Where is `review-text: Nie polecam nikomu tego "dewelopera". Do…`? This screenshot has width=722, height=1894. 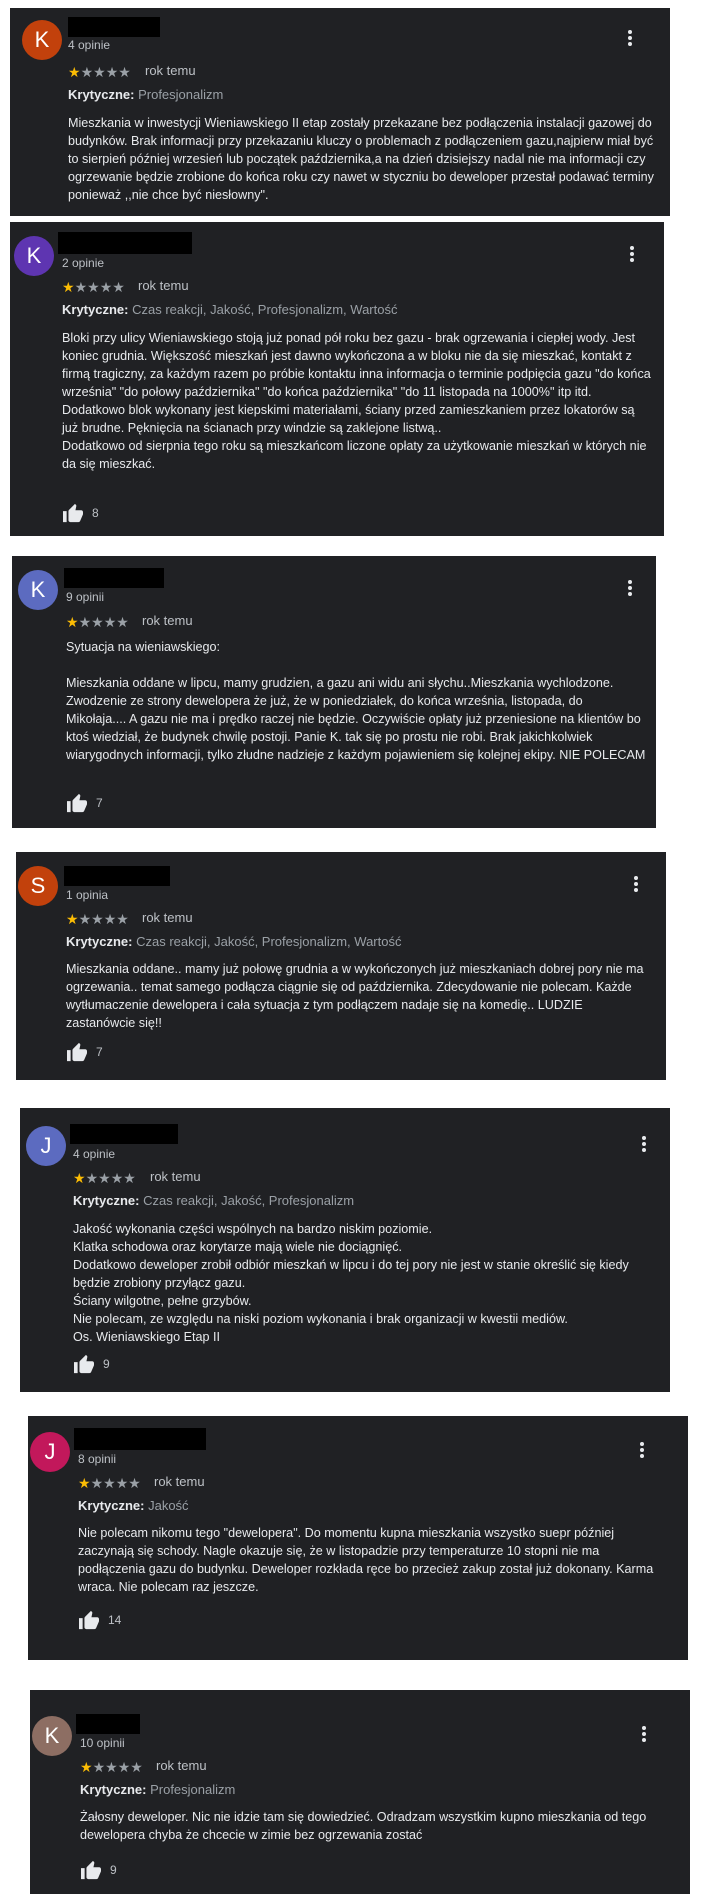
review-text: Nie polecam nikomu tego "dewelopera". Do… is located at coordinates (366, 1560).